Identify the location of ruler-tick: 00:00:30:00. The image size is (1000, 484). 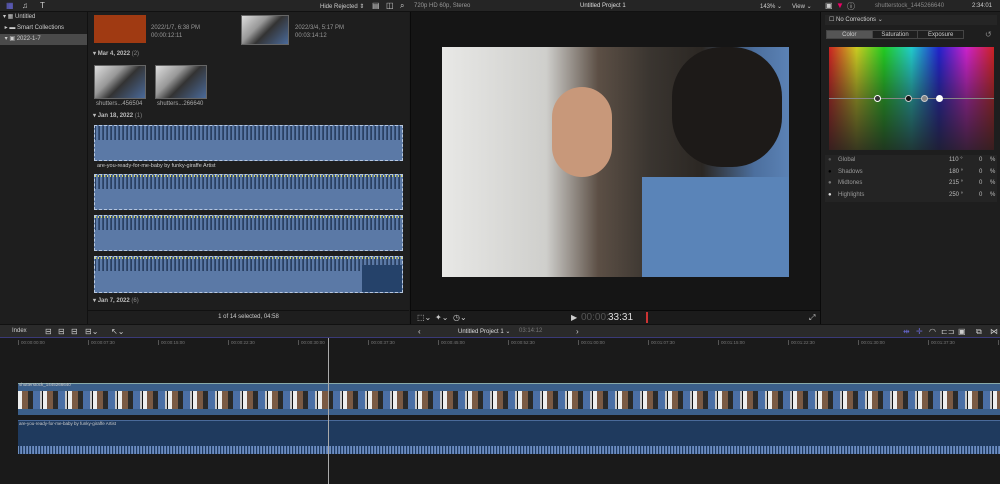
(311, 342).